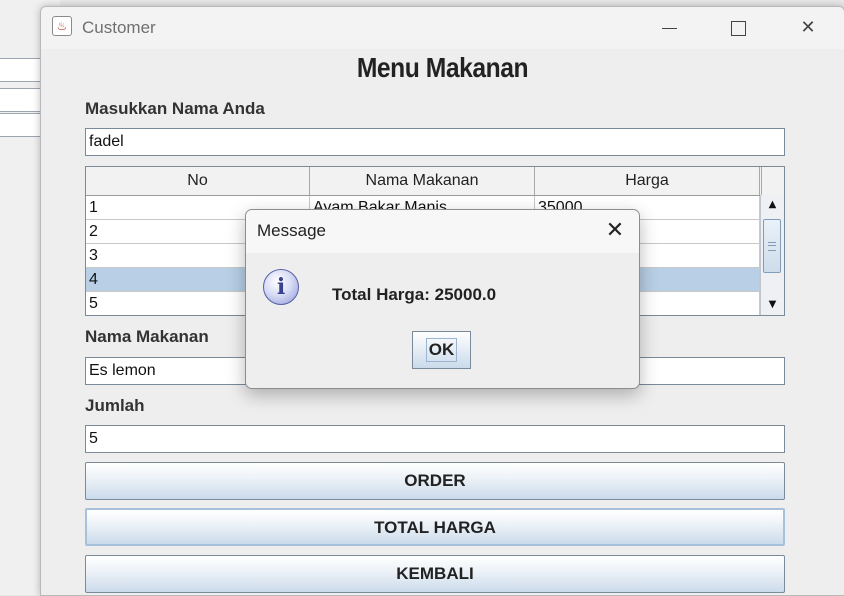 Image resolution: width=844 pixels, height=596 pixels. What do you see at coordinates (772, 305) in the screenshot?
I see `scroll-down-arrow-icon: ▼` at bounding box center [772, 305].